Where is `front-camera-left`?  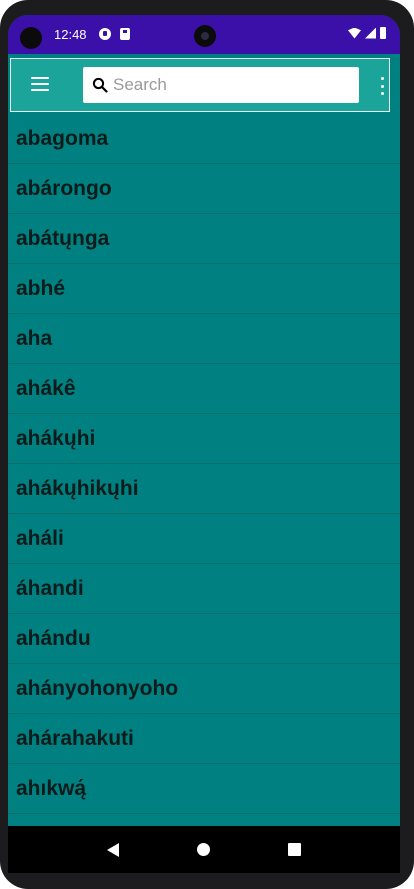
front-camera-left is located at coordinates (31, 38).